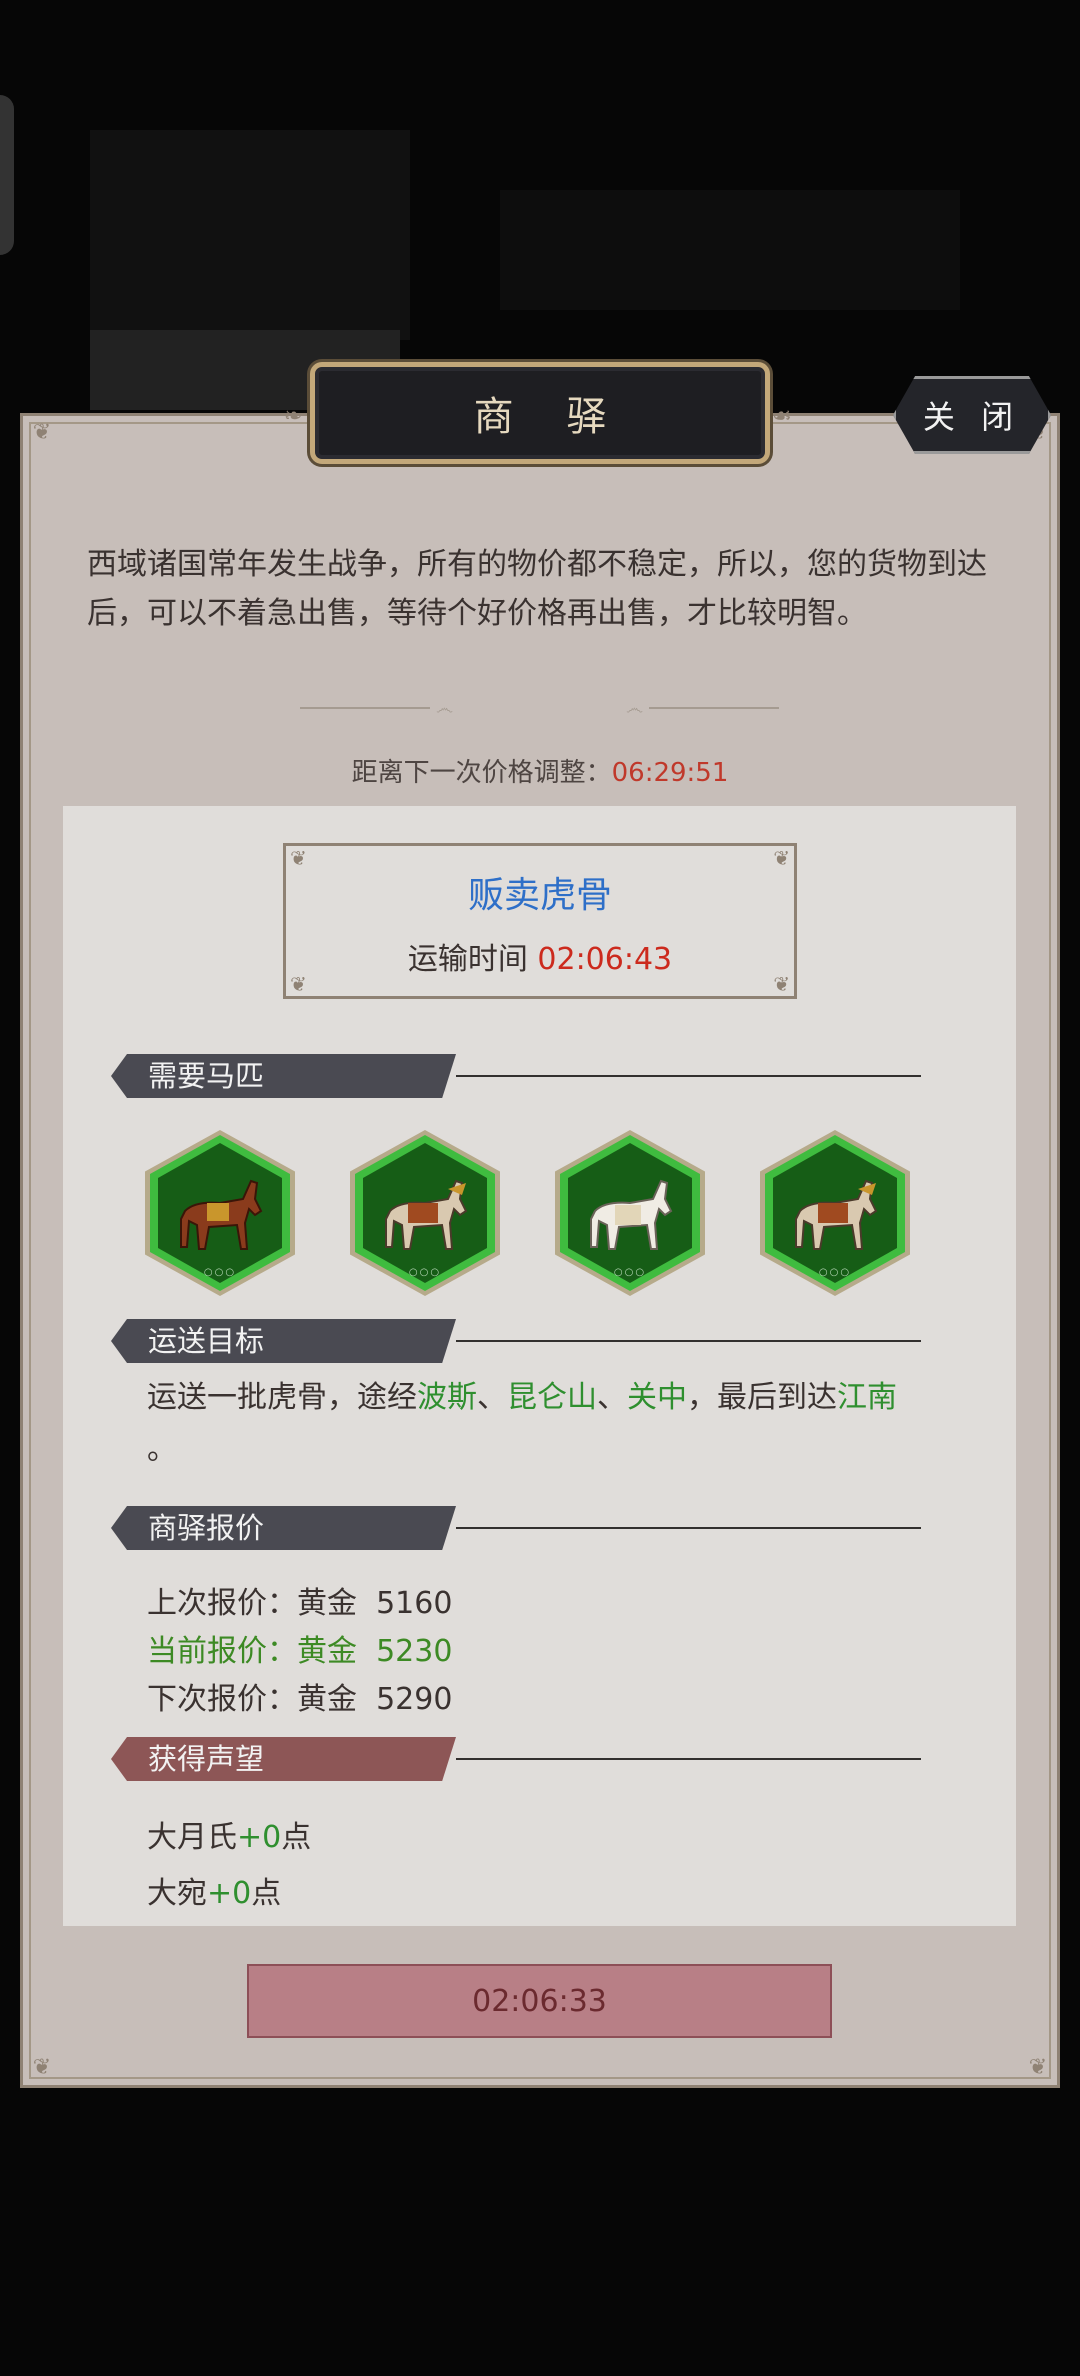 The width and height of the screenshot is (1080, 2376). I want to click on section-title: 获得声望, so click(283, 1759).